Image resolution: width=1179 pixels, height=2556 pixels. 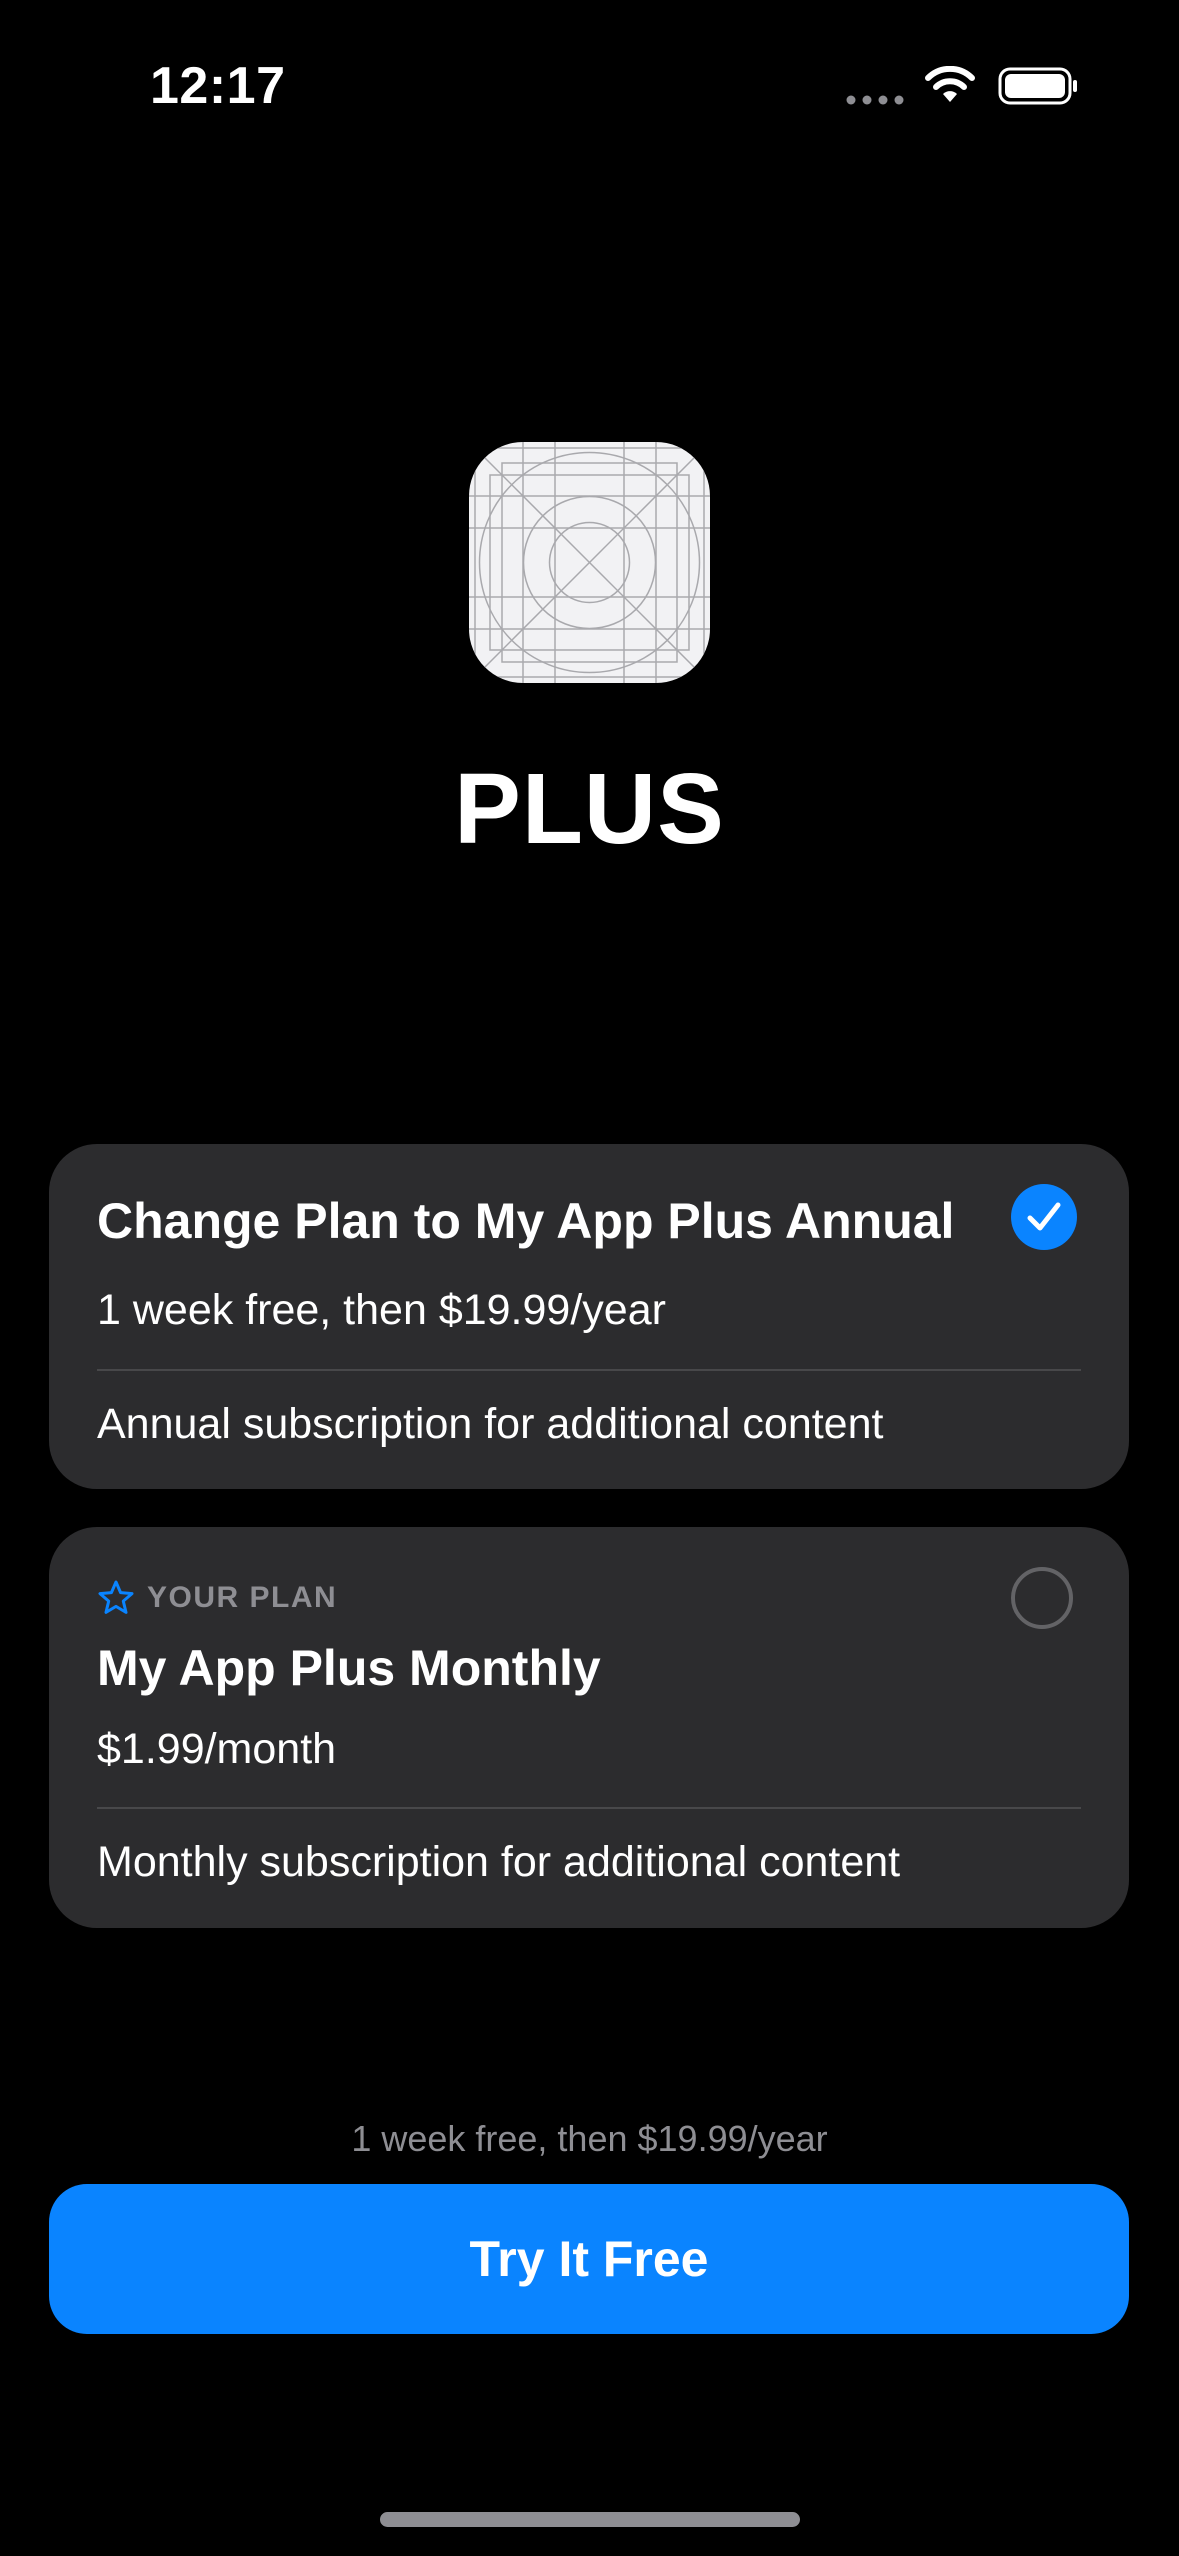 What do you see at coordinates (349, 1668) in the screenshot?
I see `plan-name: My App Plus Monthly` at bounding box center [349, 1668].